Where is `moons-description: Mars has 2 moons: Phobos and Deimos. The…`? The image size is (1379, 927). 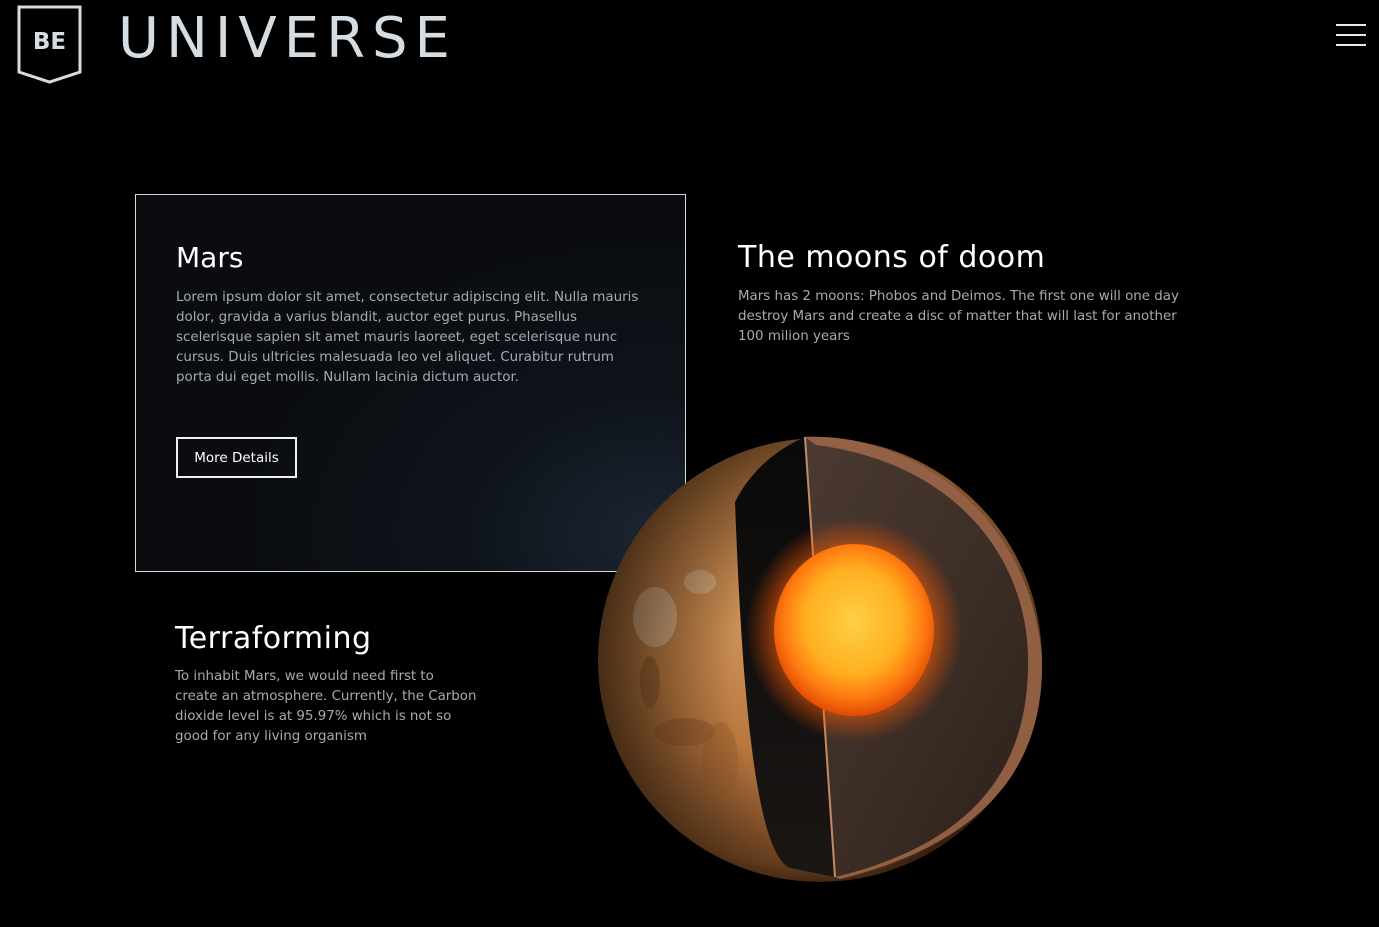
moons-description: Mars has 2 moons: Phobos and Deimos. The… is located at coordinates (958, 316).